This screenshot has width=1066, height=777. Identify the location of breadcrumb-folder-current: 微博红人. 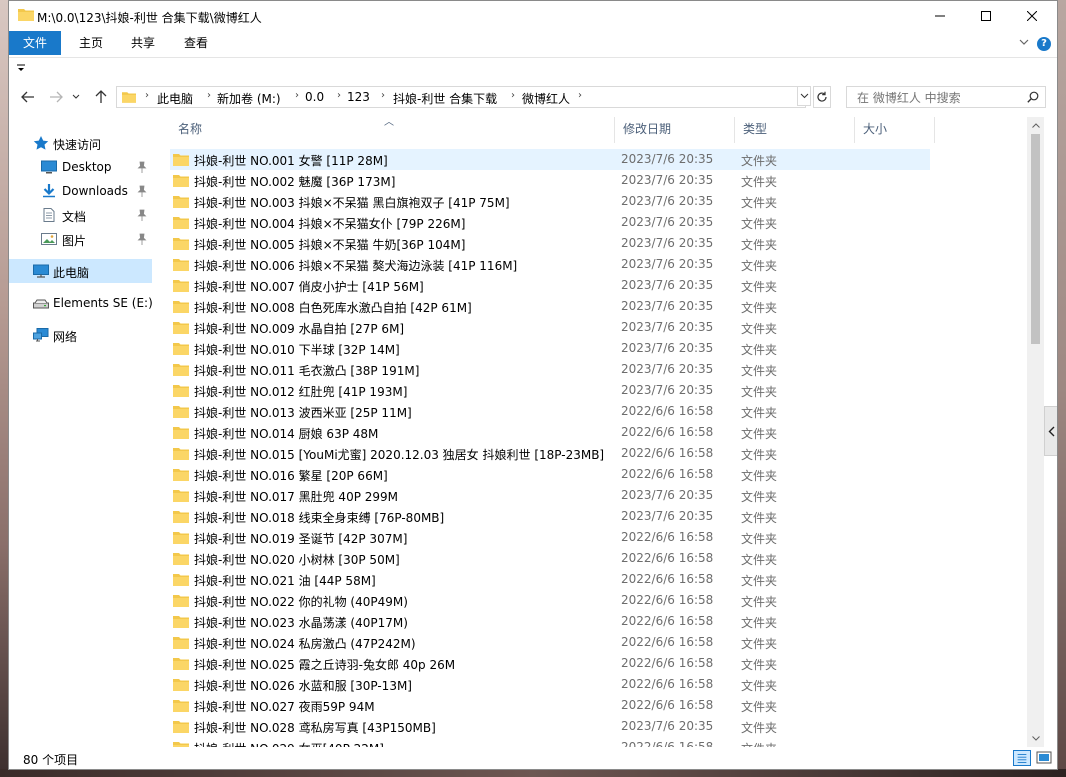
(546, 98).